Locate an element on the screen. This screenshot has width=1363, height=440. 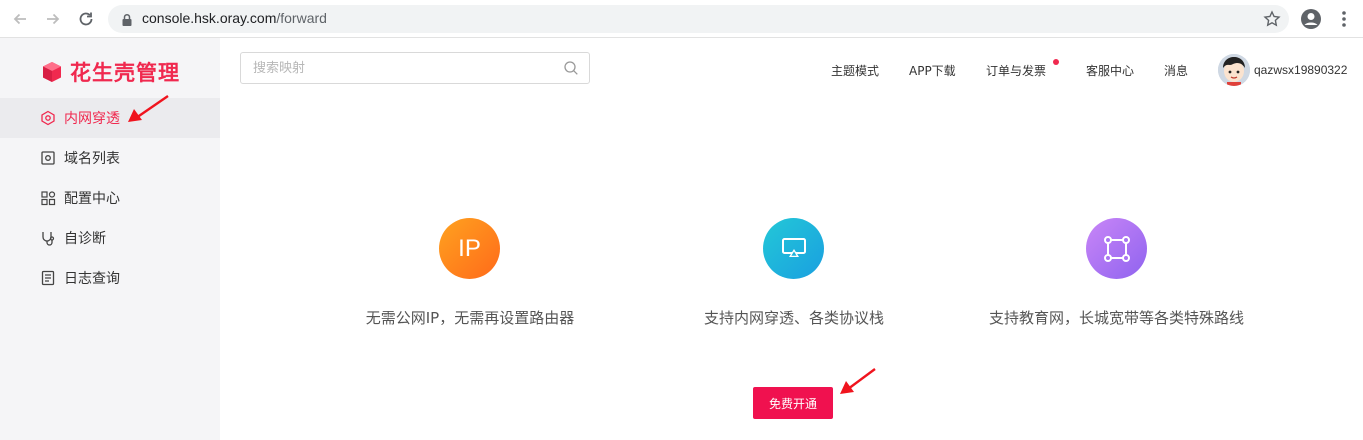
notification-dot is located at coordinates (1056, 62).